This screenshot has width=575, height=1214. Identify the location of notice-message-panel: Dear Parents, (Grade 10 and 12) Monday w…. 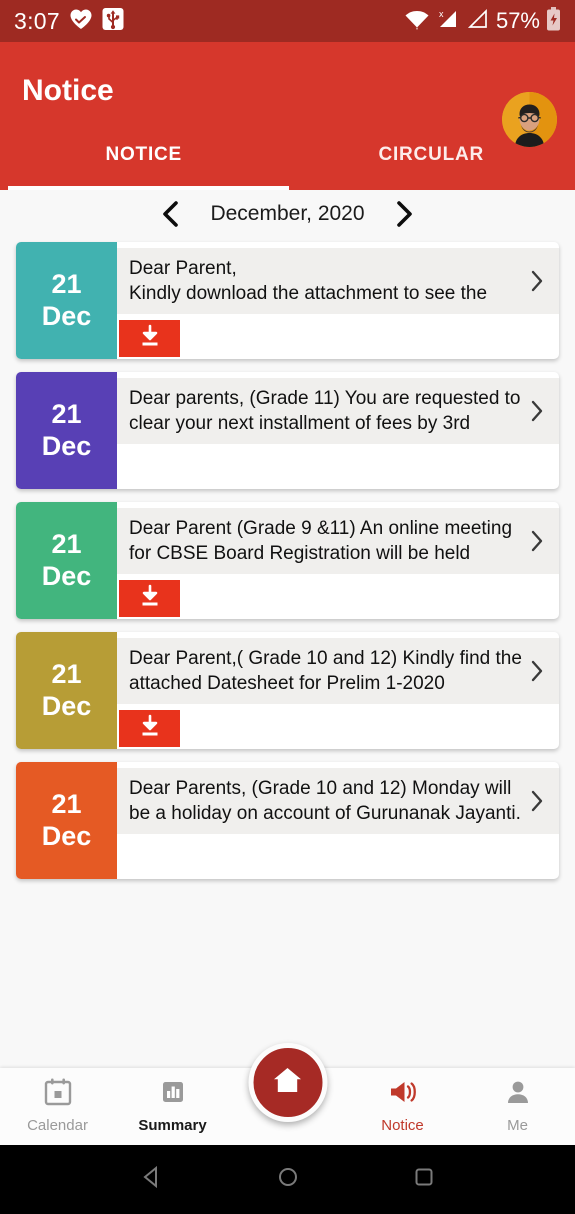
(338, 801).